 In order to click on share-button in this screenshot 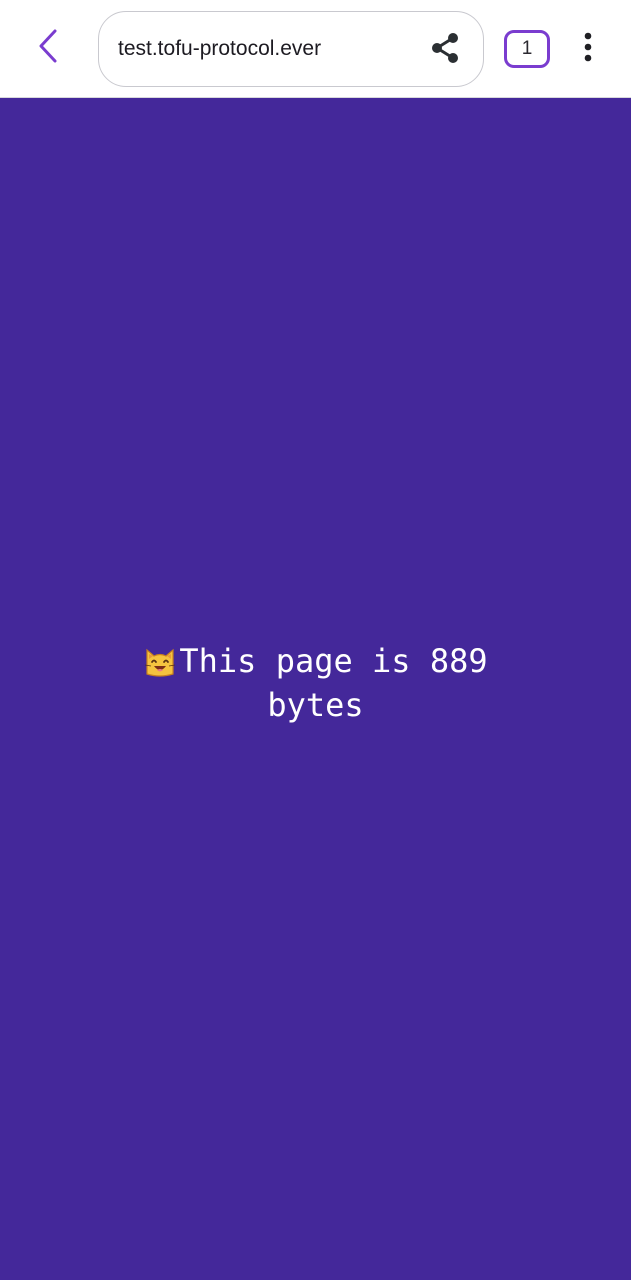, I will do `click(445, 50)`.